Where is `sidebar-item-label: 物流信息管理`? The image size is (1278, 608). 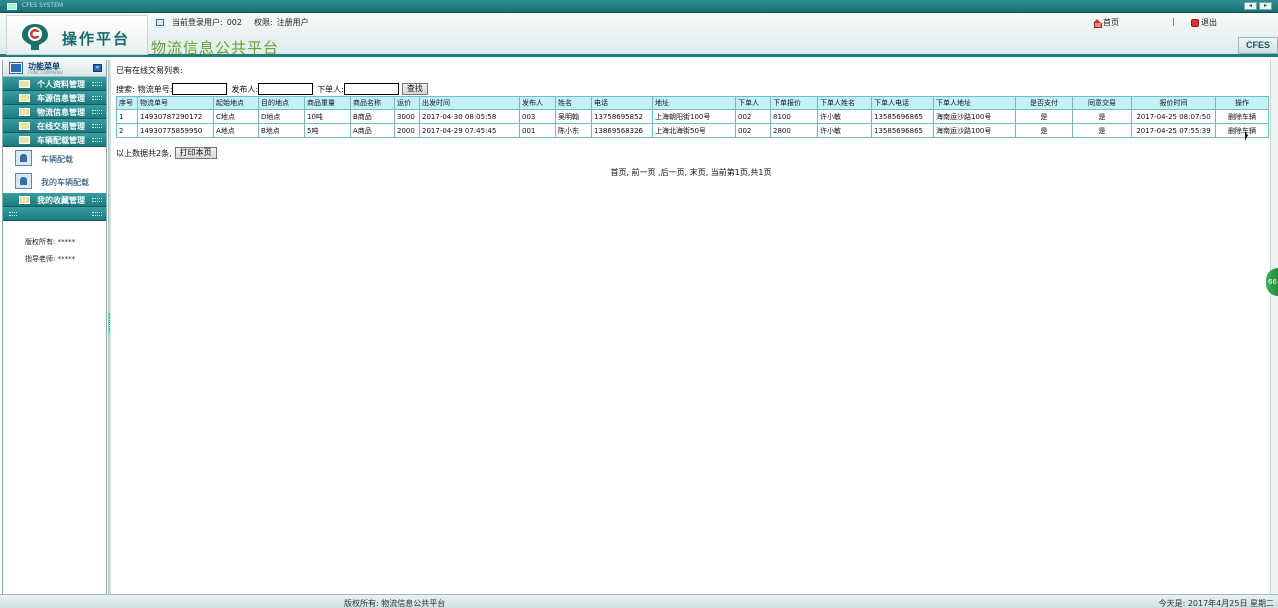 sidebar-item-label: 物流信息管理 is located at coordinates (61, 112).